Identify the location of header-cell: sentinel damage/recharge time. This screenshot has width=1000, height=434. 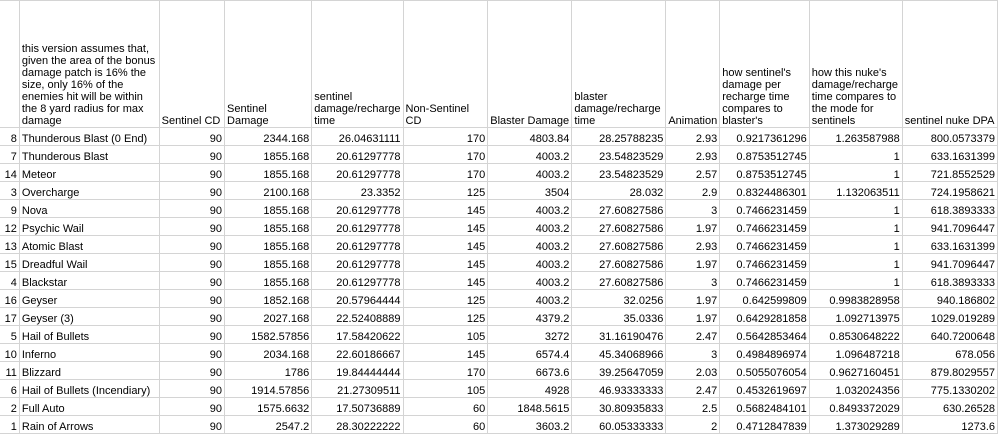
(357, 64).